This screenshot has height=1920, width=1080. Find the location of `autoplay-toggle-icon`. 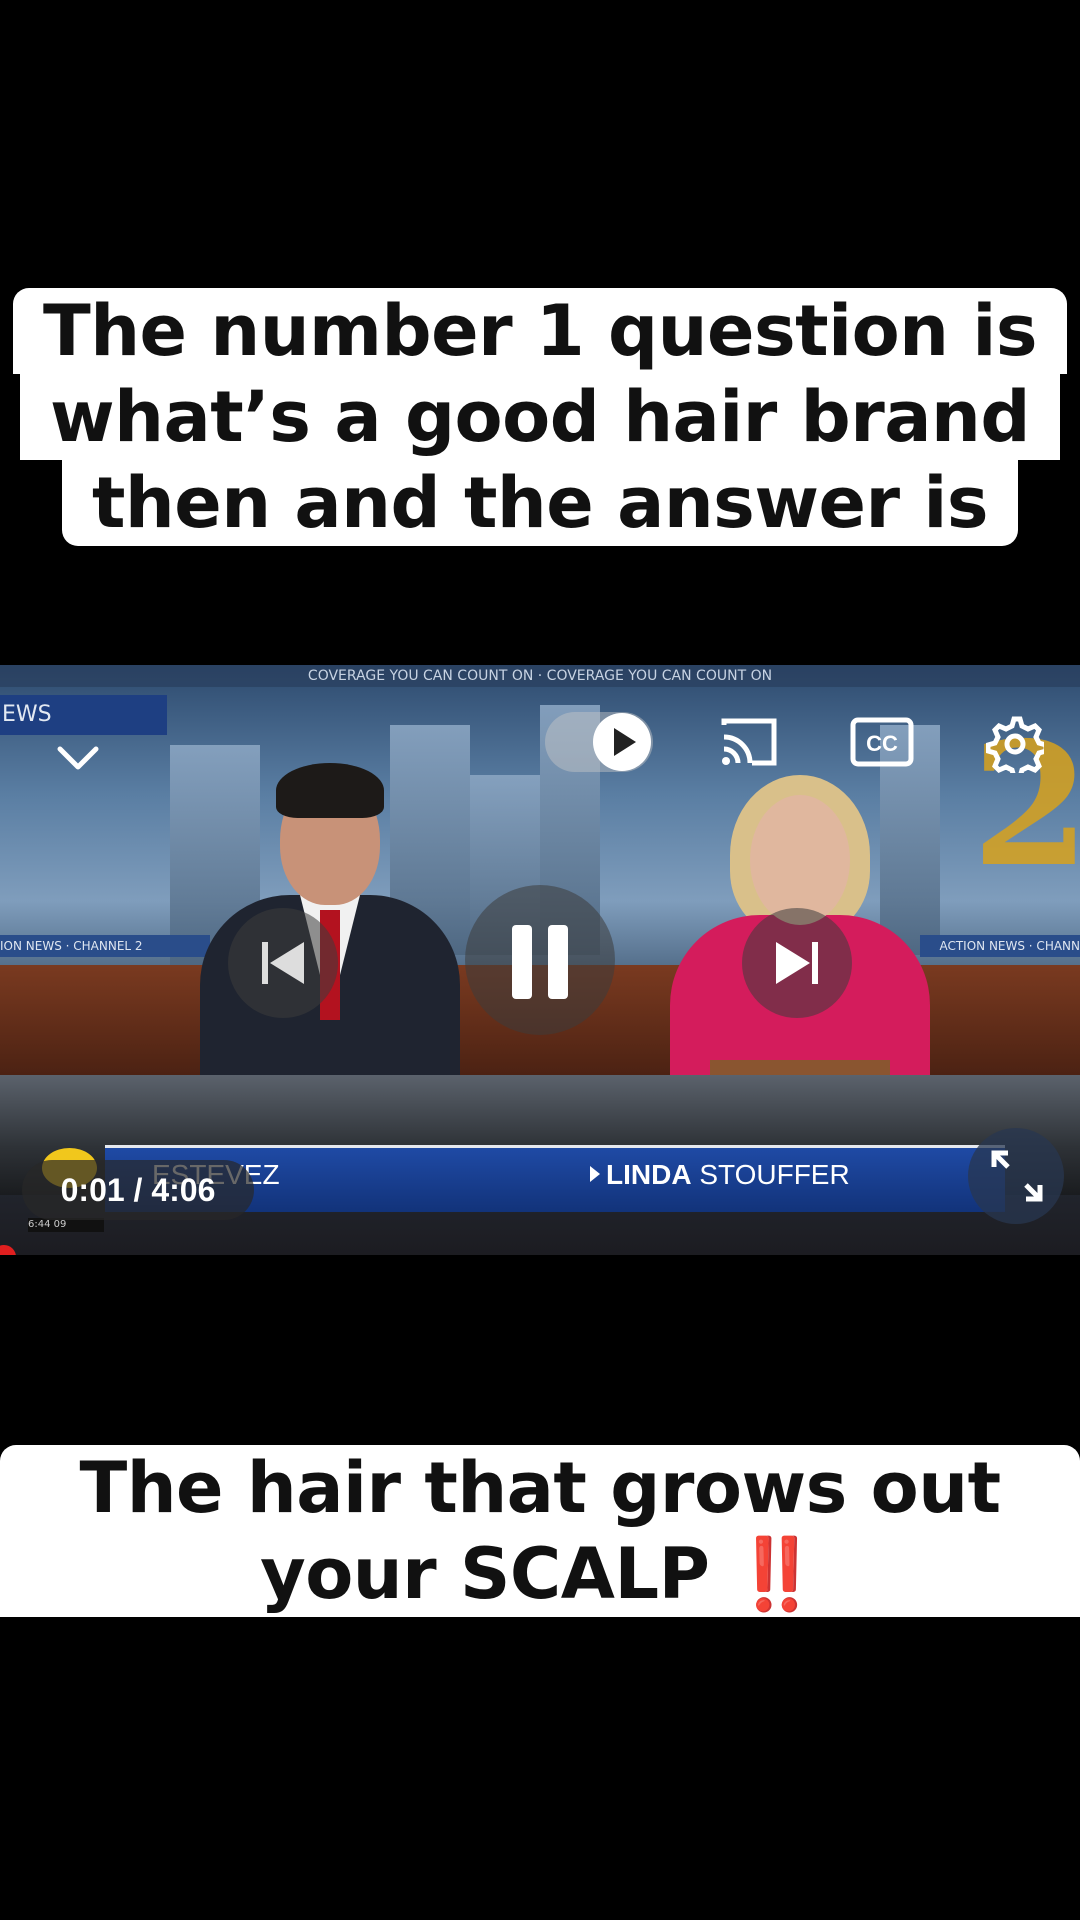

autoplay-toggle-icon is located at coordinates (622, 742).